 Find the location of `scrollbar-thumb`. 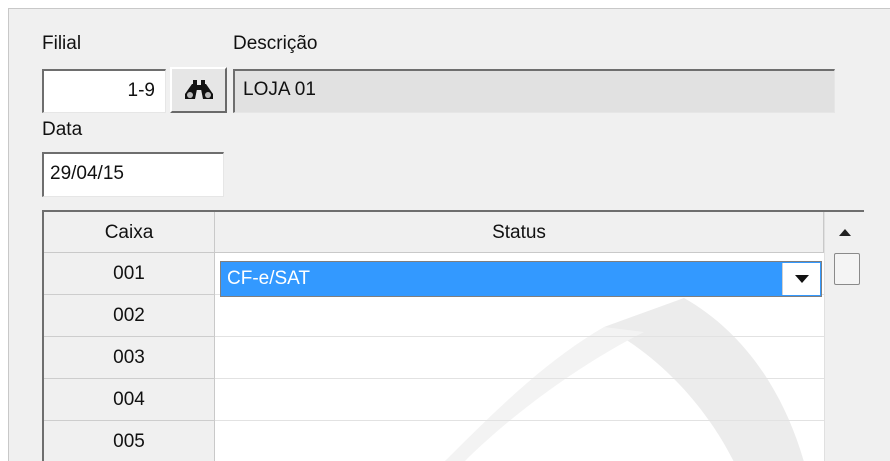

scrollbar-thumb is located at coordinates (847, 269).